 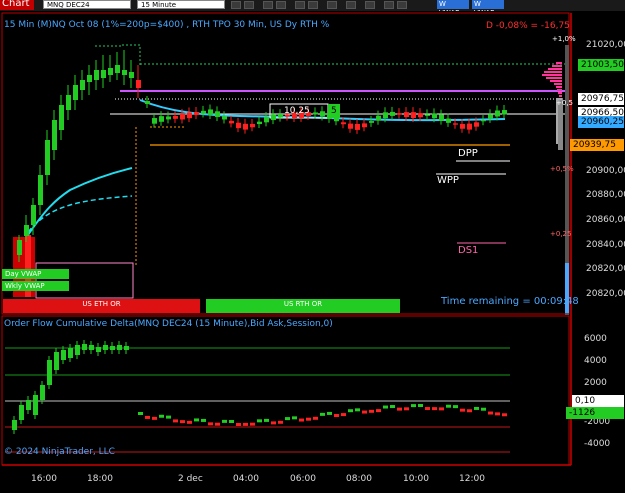 I want to click on price-tag-blue: 20960,25, so click(x=601, y=122).